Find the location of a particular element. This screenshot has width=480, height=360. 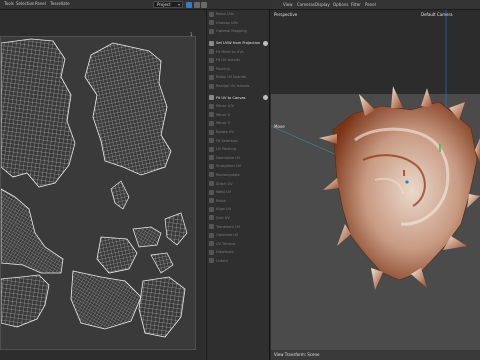

uv-island-bottom-center is located at coordinates (106, 300).